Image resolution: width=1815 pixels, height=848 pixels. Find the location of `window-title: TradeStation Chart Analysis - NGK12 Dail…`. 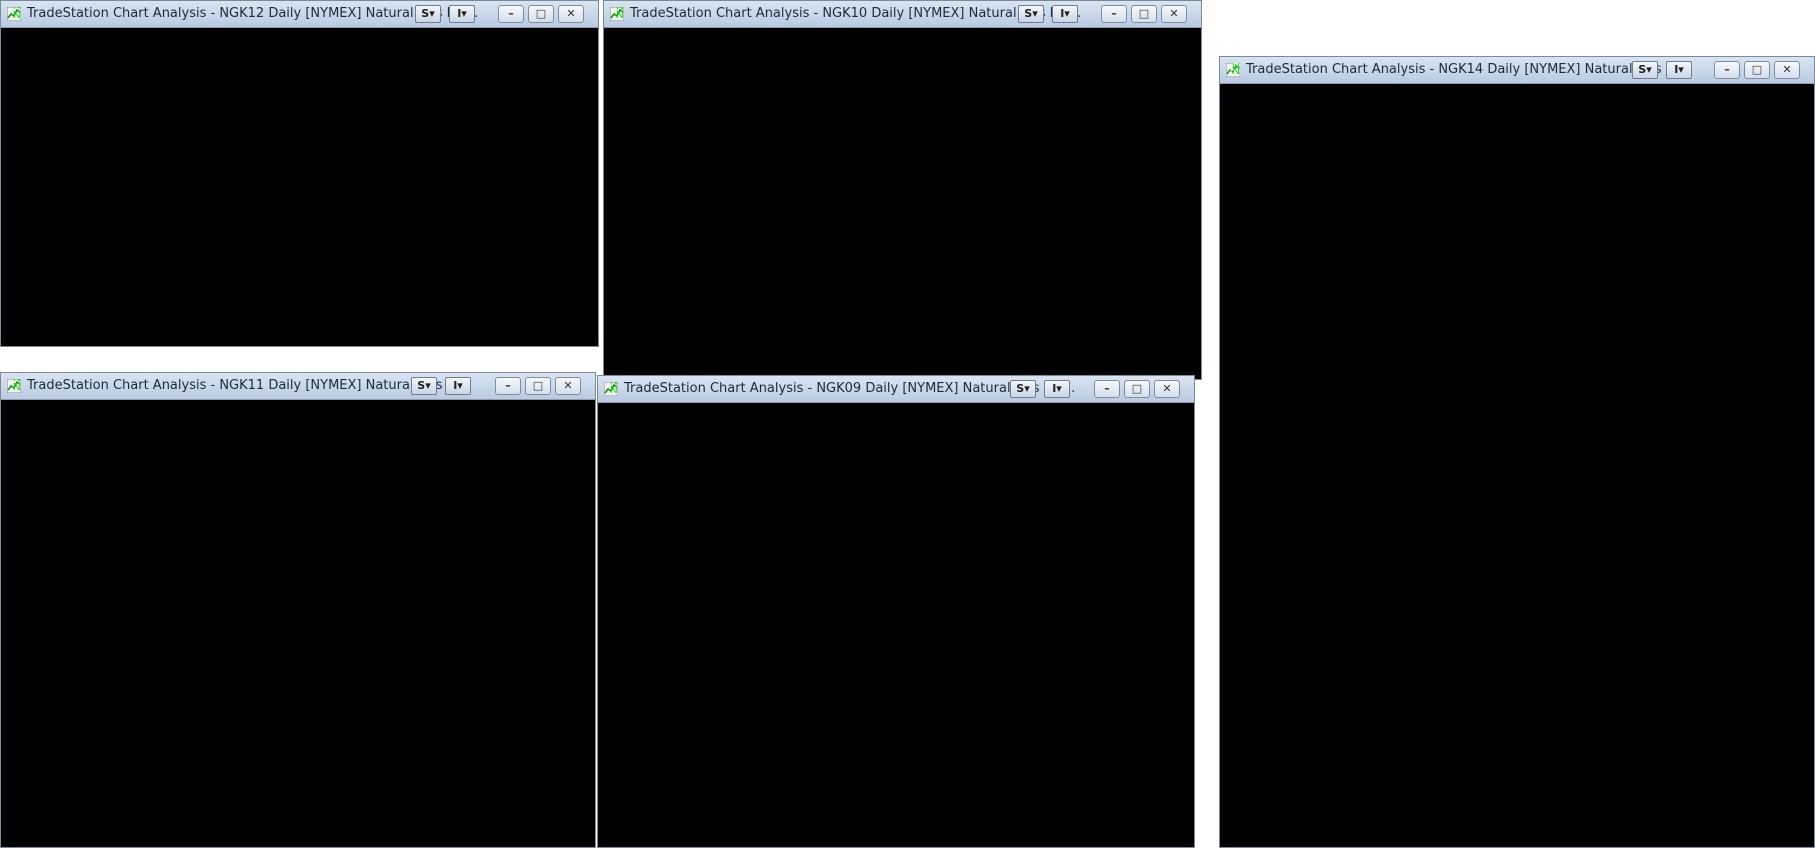

window-title: TradeStation Chart Analysis - NGK12 Dail… is located at coordinates (253, 13).